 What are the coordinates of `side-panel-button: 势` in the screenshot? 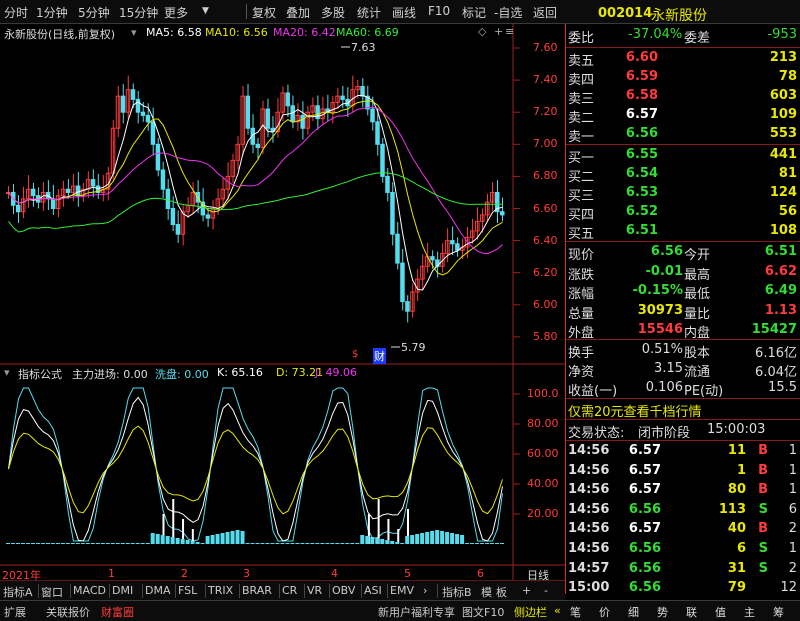 It's located at (662, 612).